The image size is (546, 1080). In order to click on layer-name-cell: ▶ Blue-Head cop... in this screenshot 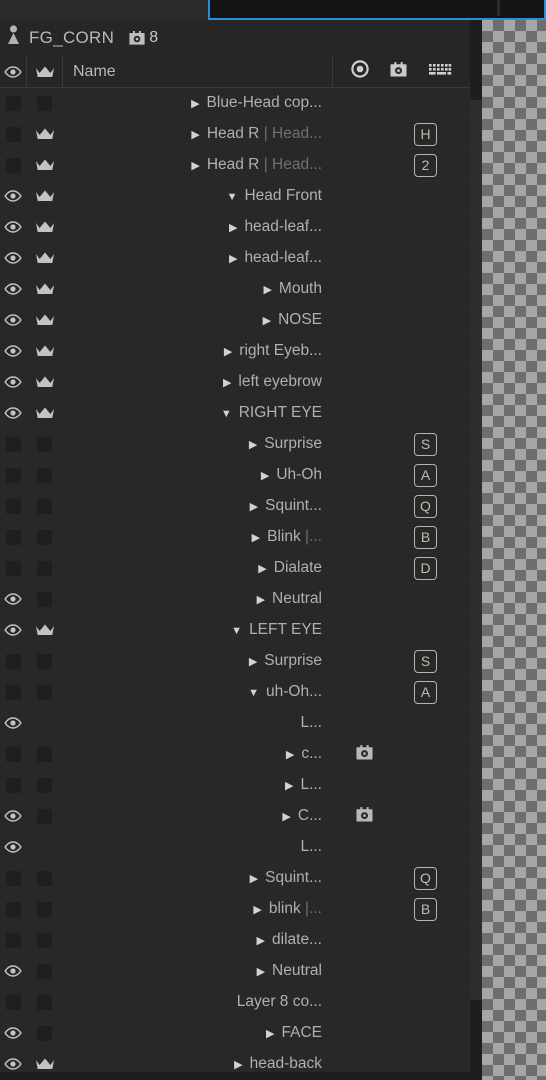, I will do `click(197, 103)`.